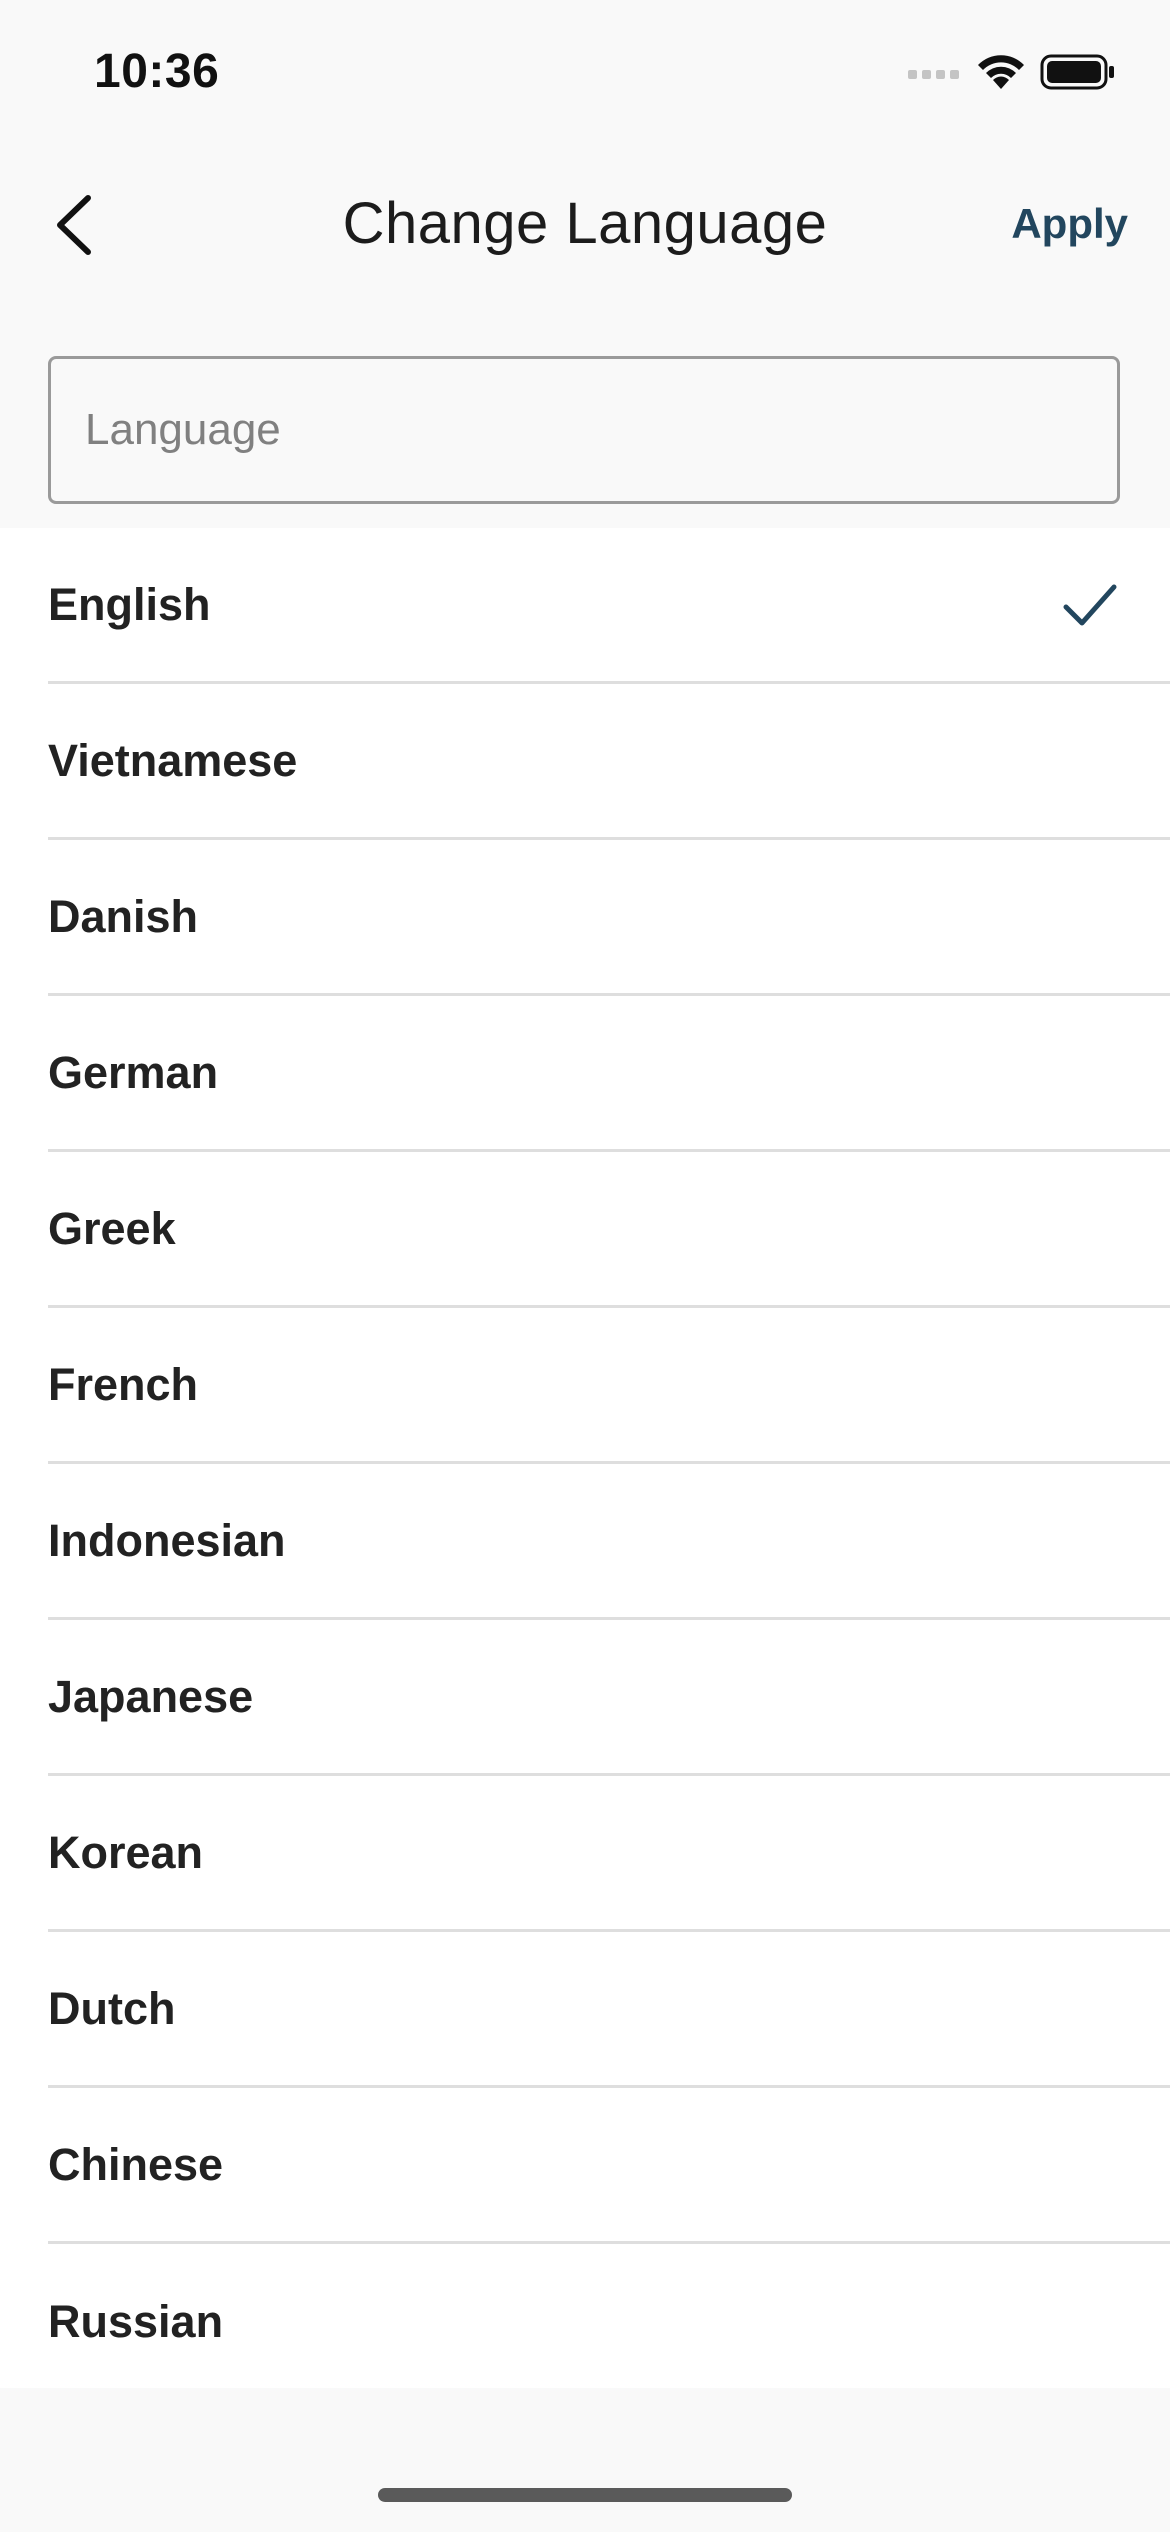 This screenshot has width=1170, height=2532. What do you see at coordinates (136, 2321) in the screenshot?
I see `language-label: Russian` at bounding box center [136, 2321].